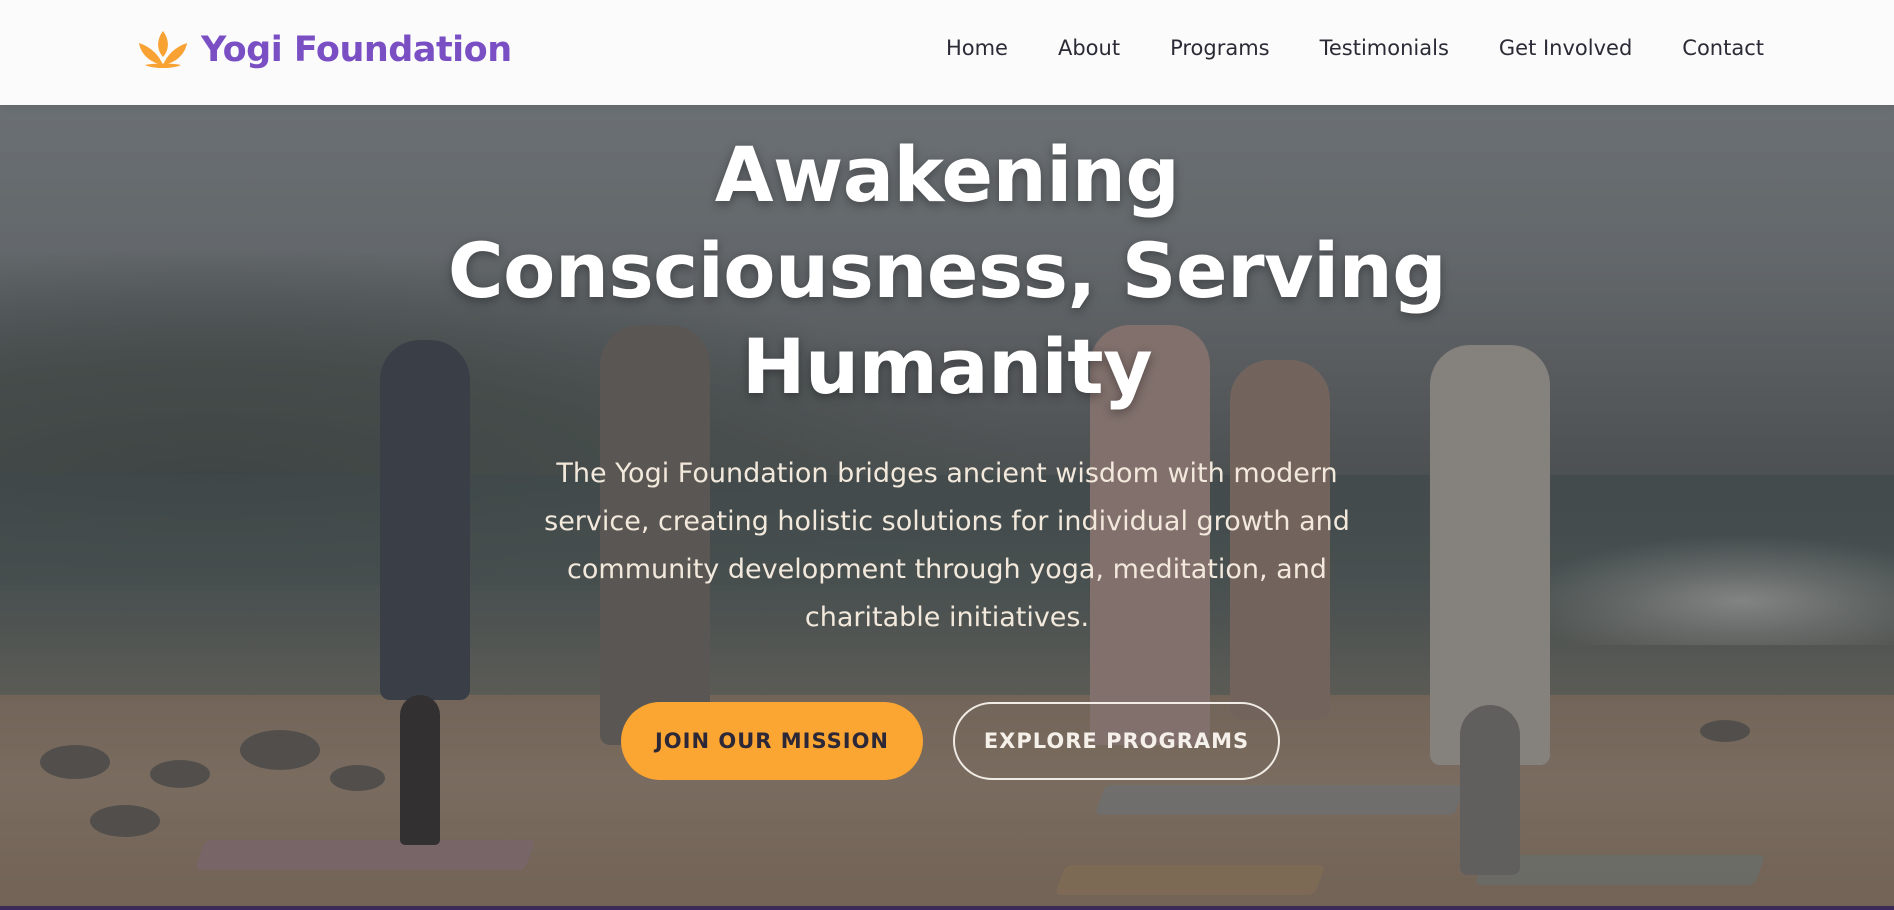 The image size is (1894, 910). I want to click on nav-about: About, so click(1089, 48).